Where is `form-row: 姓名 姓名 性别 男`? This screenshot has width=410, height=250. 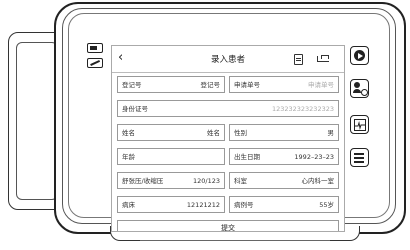 form-row: 姓名 姓名 性别 男 is located at coordinates (228, 133).